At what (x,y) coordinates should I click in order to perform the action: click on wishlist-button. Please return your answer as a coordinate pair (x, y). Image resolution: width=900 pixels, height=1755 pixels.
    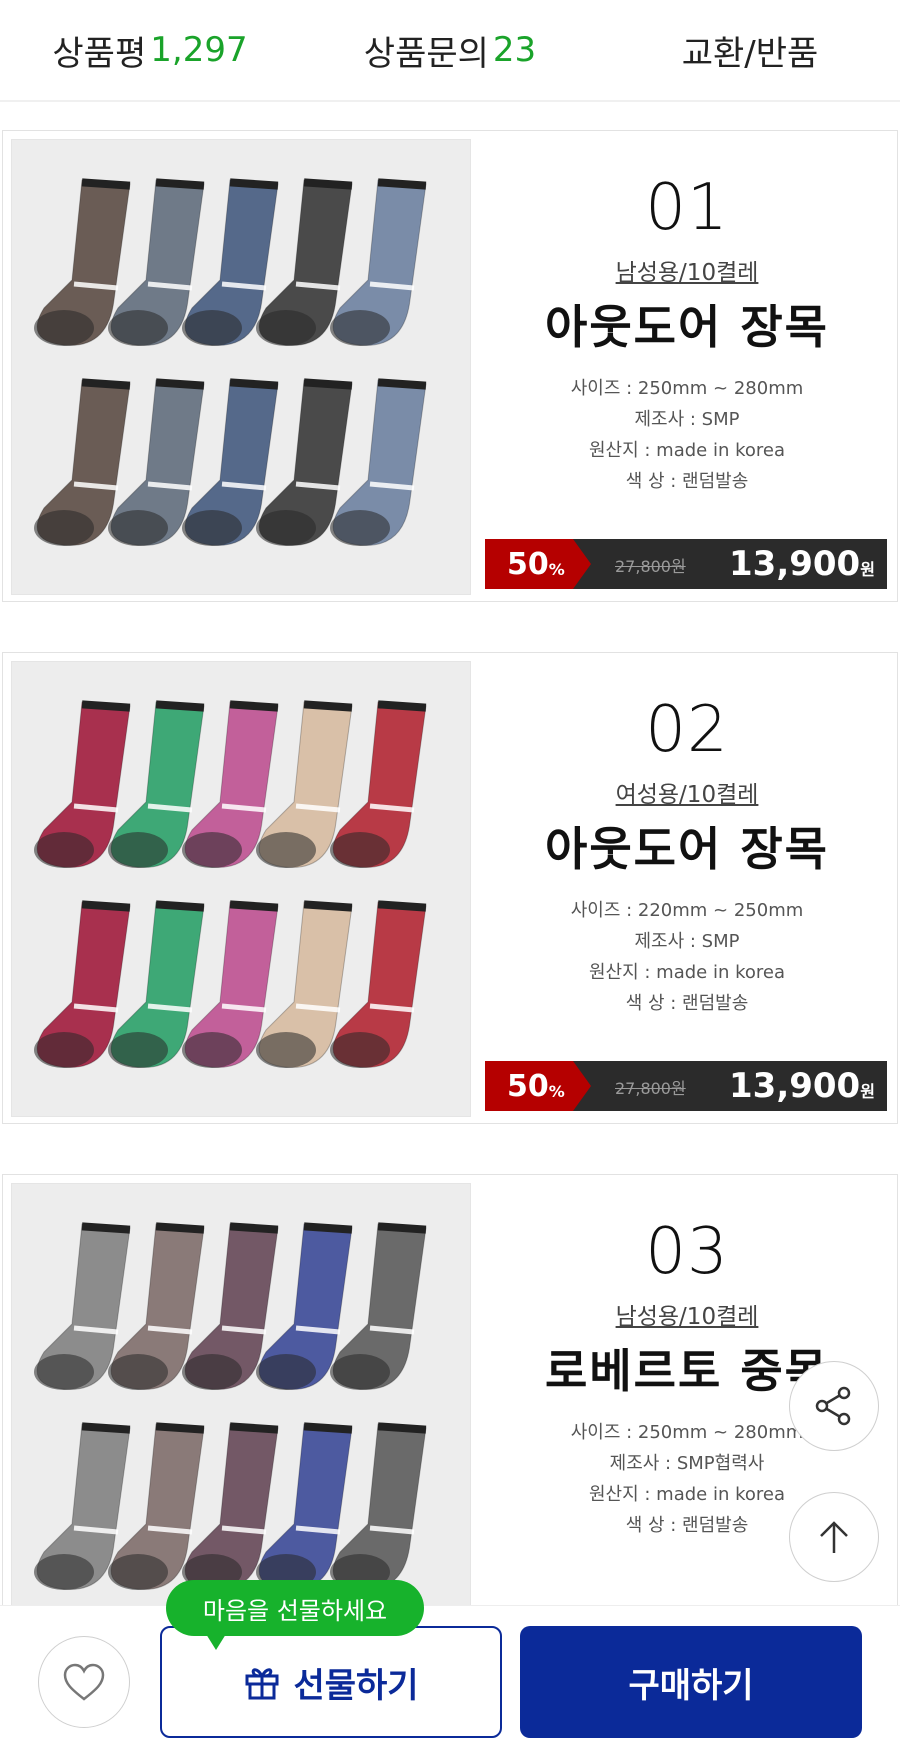
    Looking at the image, I should click on (84, 1682).